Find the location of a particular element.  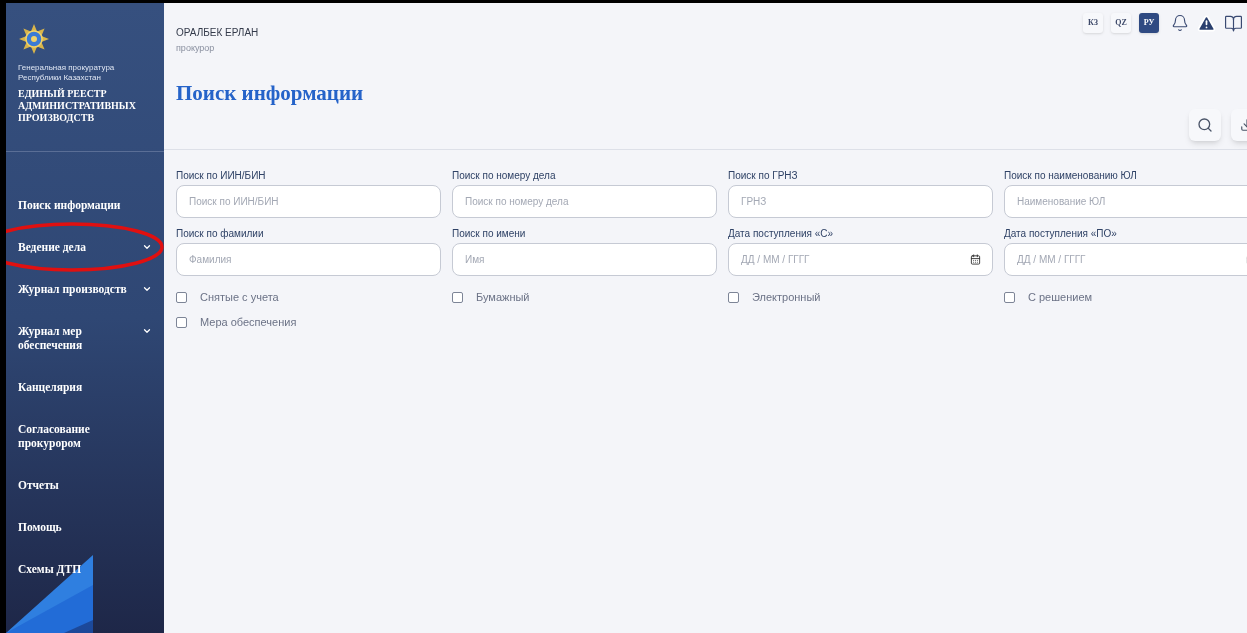

language-button: РУ is located at coordinates (1149, 23).